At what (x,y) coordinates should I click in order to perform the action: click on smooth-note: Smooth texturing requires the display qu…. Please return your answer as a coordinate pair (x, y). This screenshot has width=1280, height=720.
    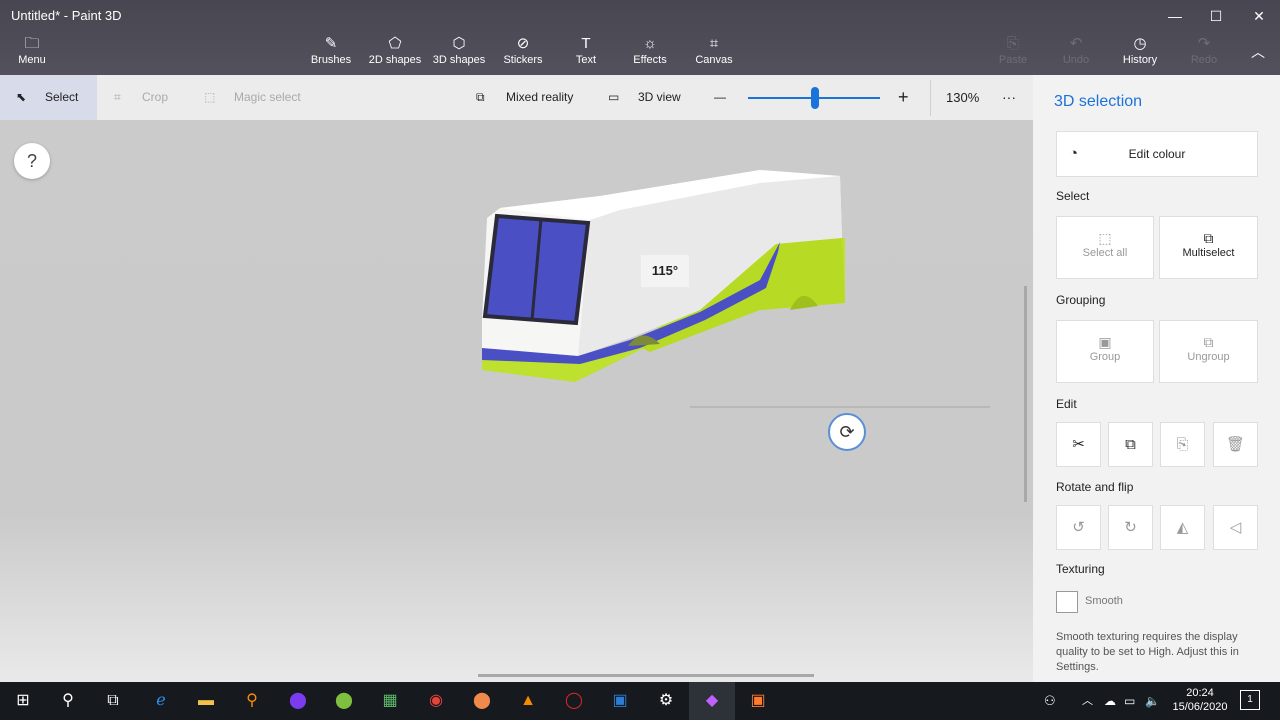
    Looking at the image, I should click on (1147, 652).